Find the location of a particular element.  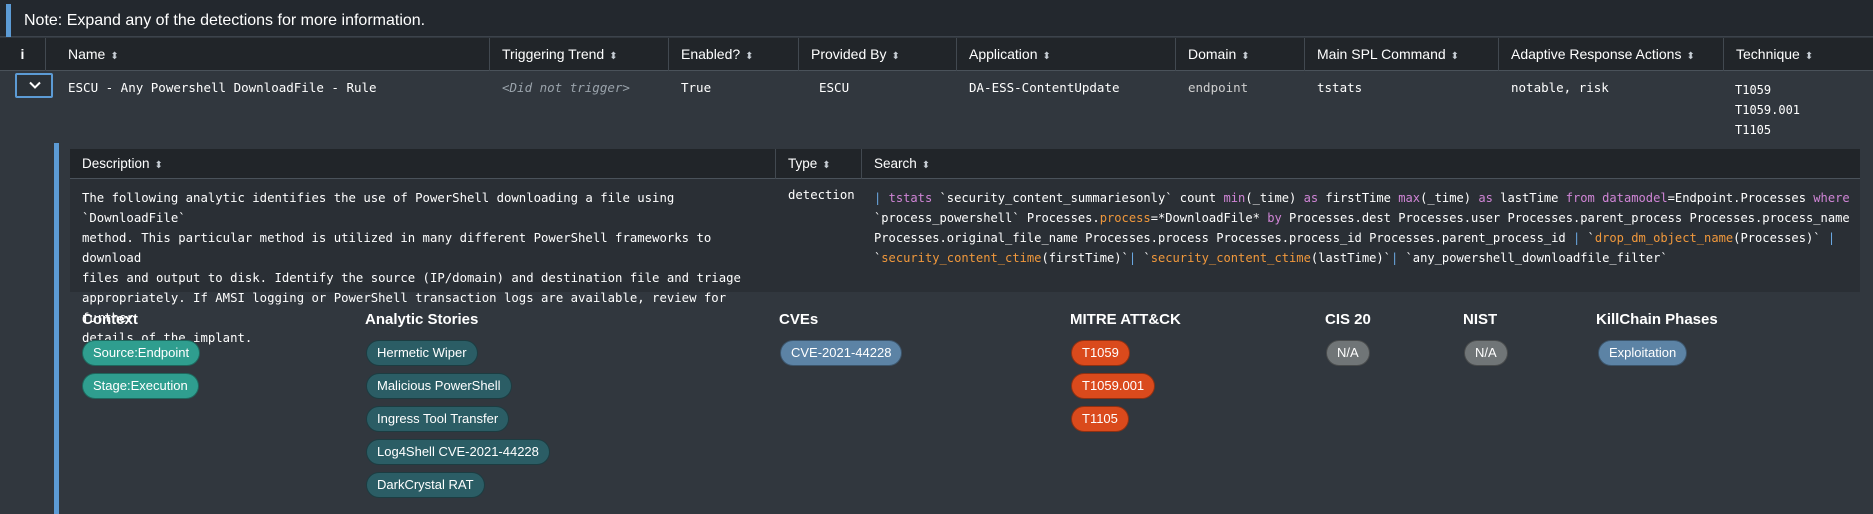

column-header-application: Application ⬍ is located at coordinates (1066, 54).